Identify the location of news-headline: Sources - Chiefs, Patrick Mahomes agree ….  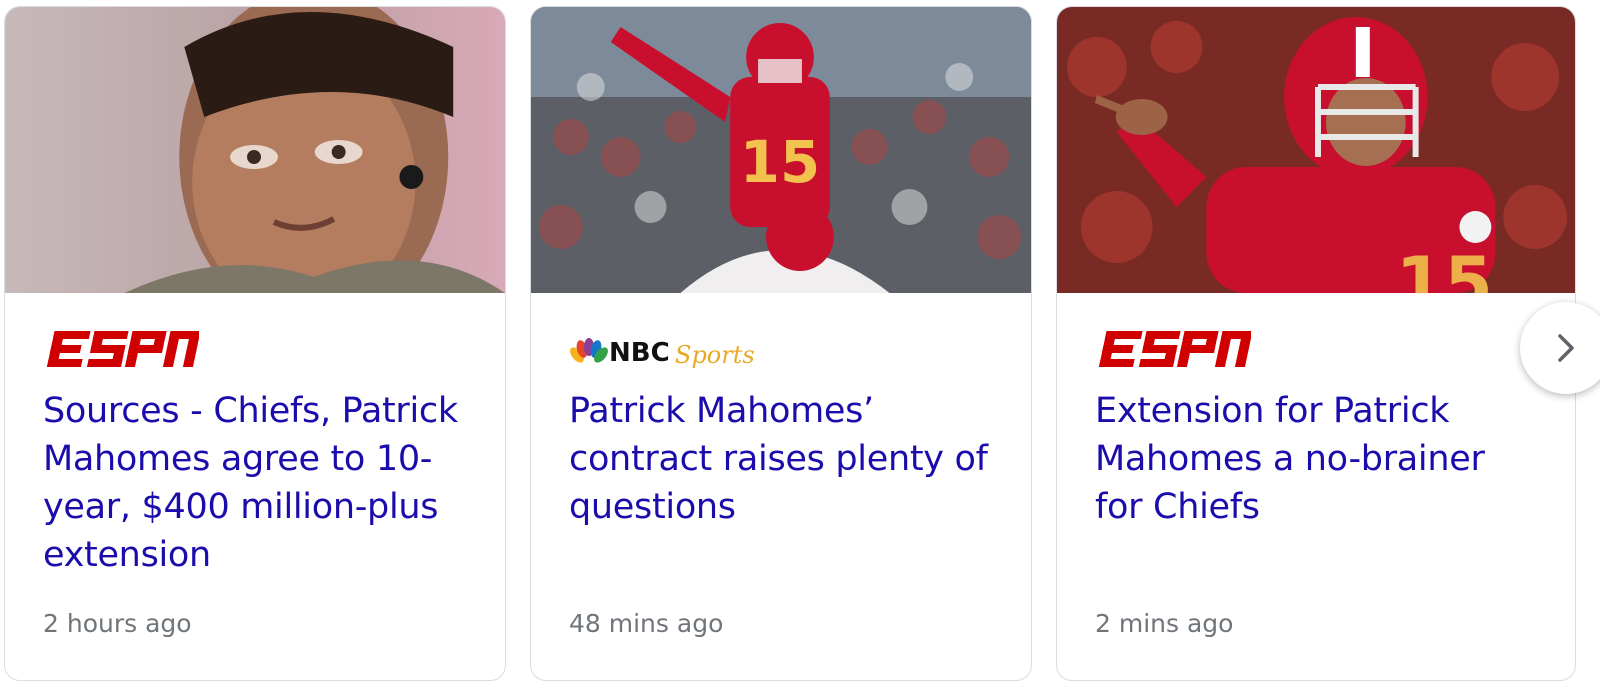
(263, 483).